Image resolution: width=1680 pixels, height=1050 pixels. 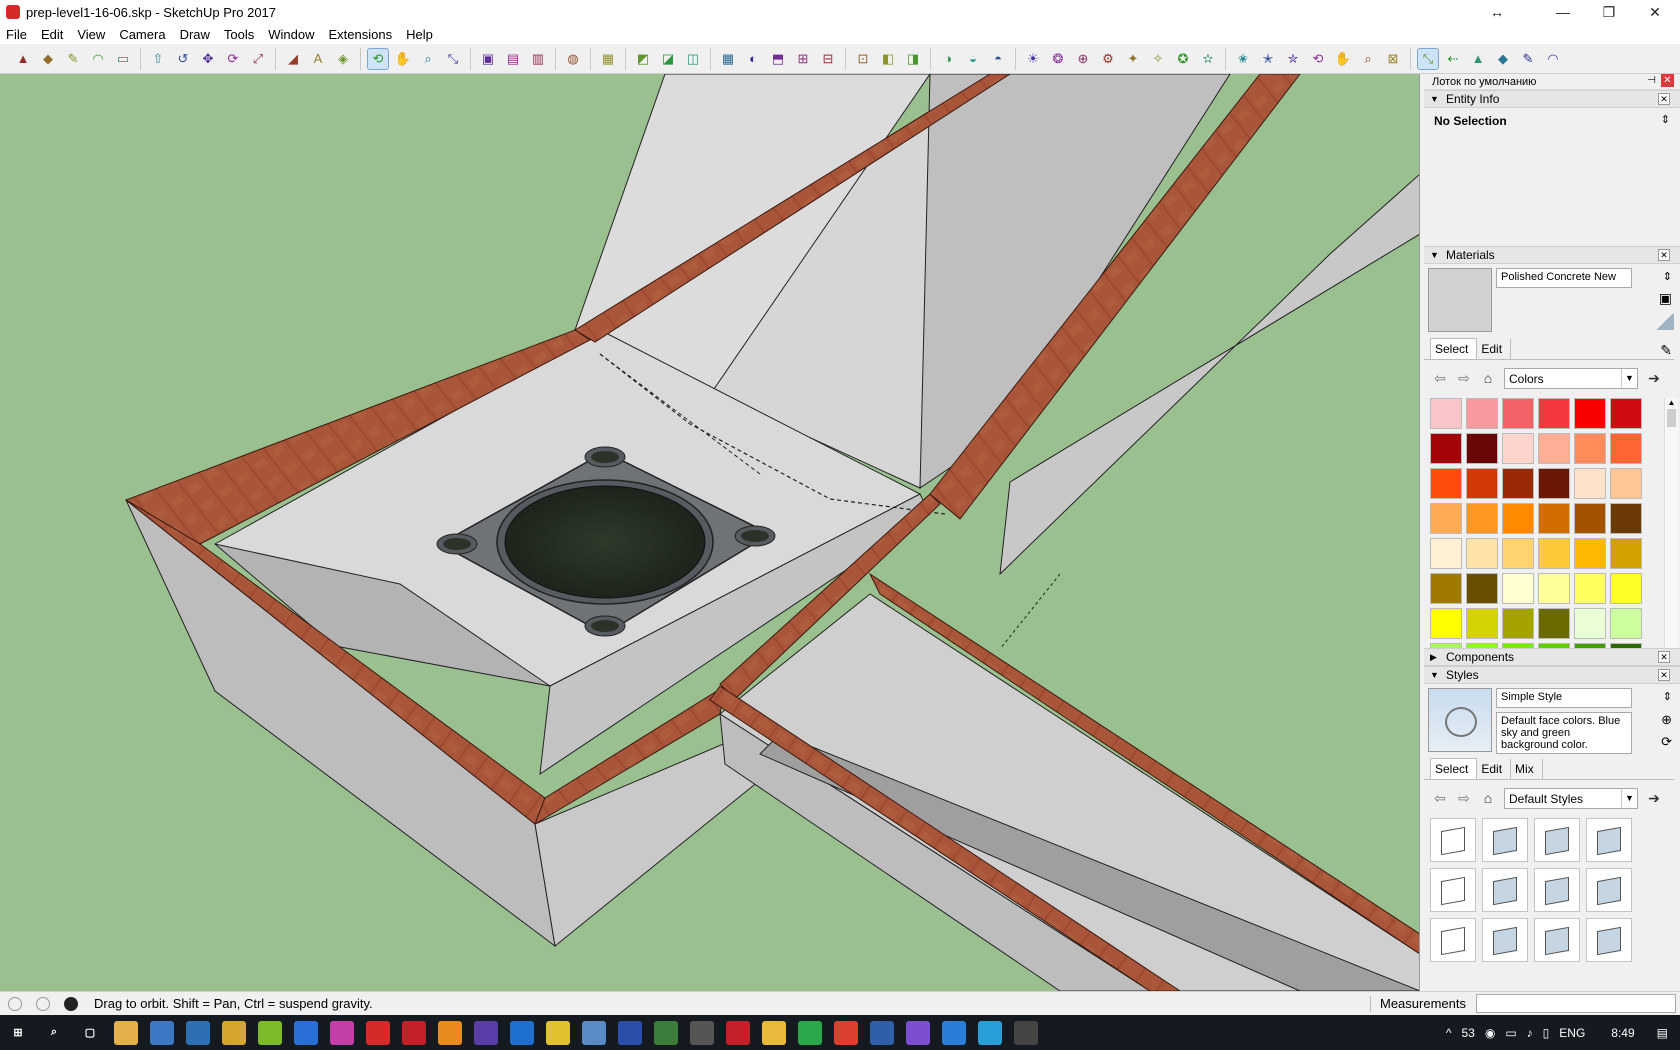 I want to click on paint-bucket-tool-button: ◈, so click(x=343, y=59).